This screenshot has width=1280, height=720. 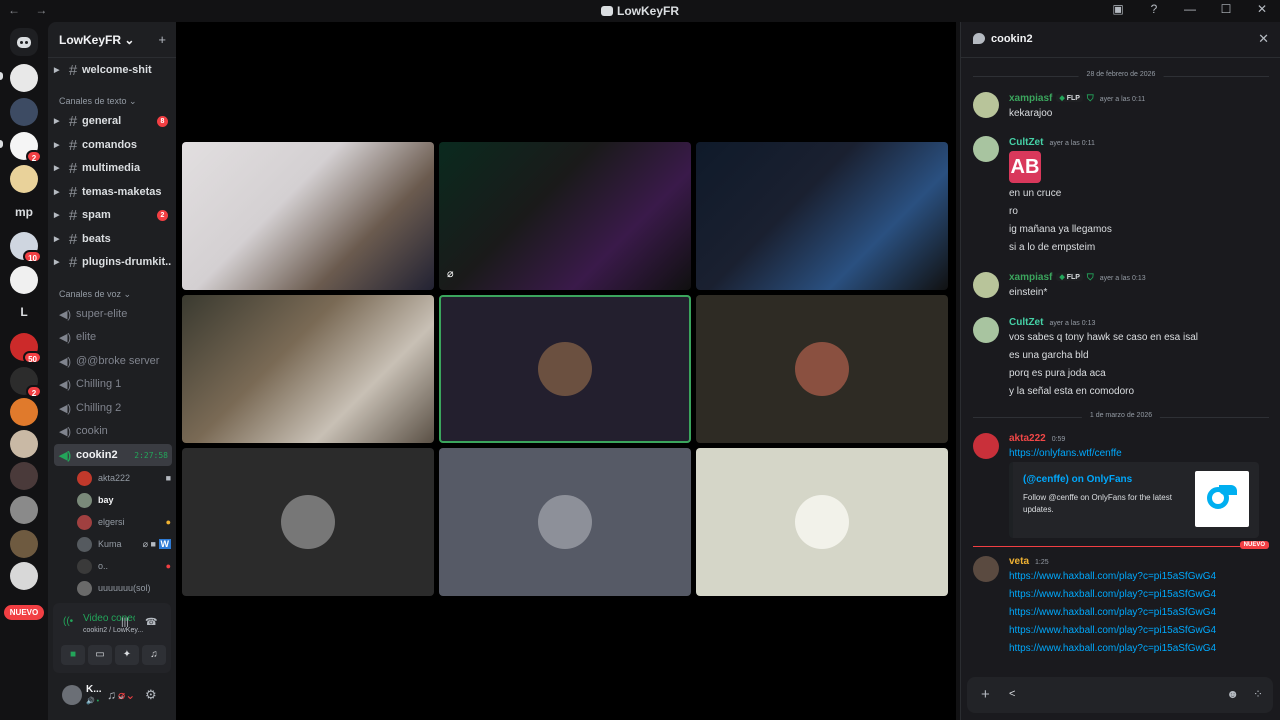 I want to click on message-author: CultZet ayer a las 0:11, so click(x=1052, y=142).